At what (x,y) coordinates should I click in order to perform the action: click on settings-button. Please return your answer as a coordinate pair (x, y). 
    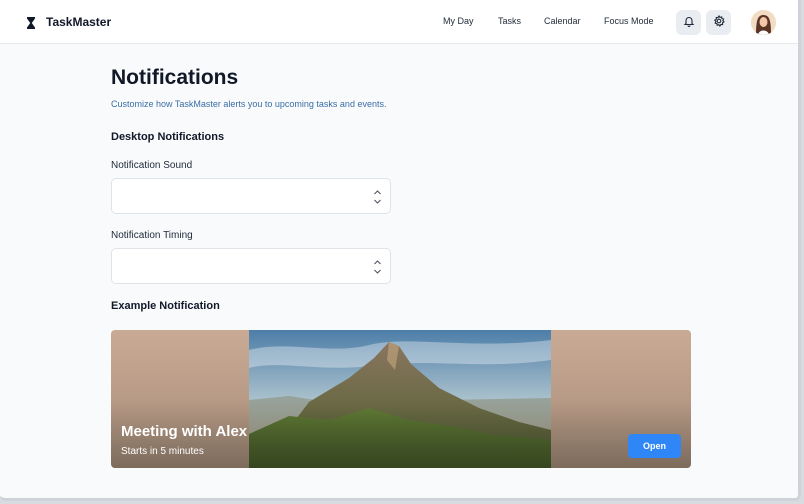
    Looking at the image, I should click on (718, 22).